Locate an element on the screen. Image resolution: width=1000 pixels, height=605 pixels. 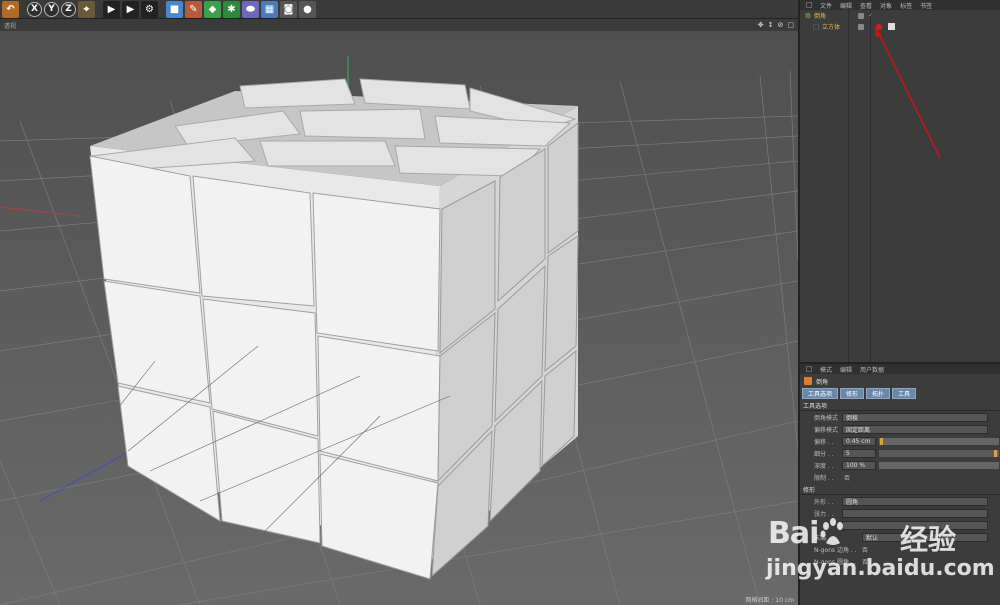
toggle-layout-icon: ▢ is located at coordinates (790, 25).